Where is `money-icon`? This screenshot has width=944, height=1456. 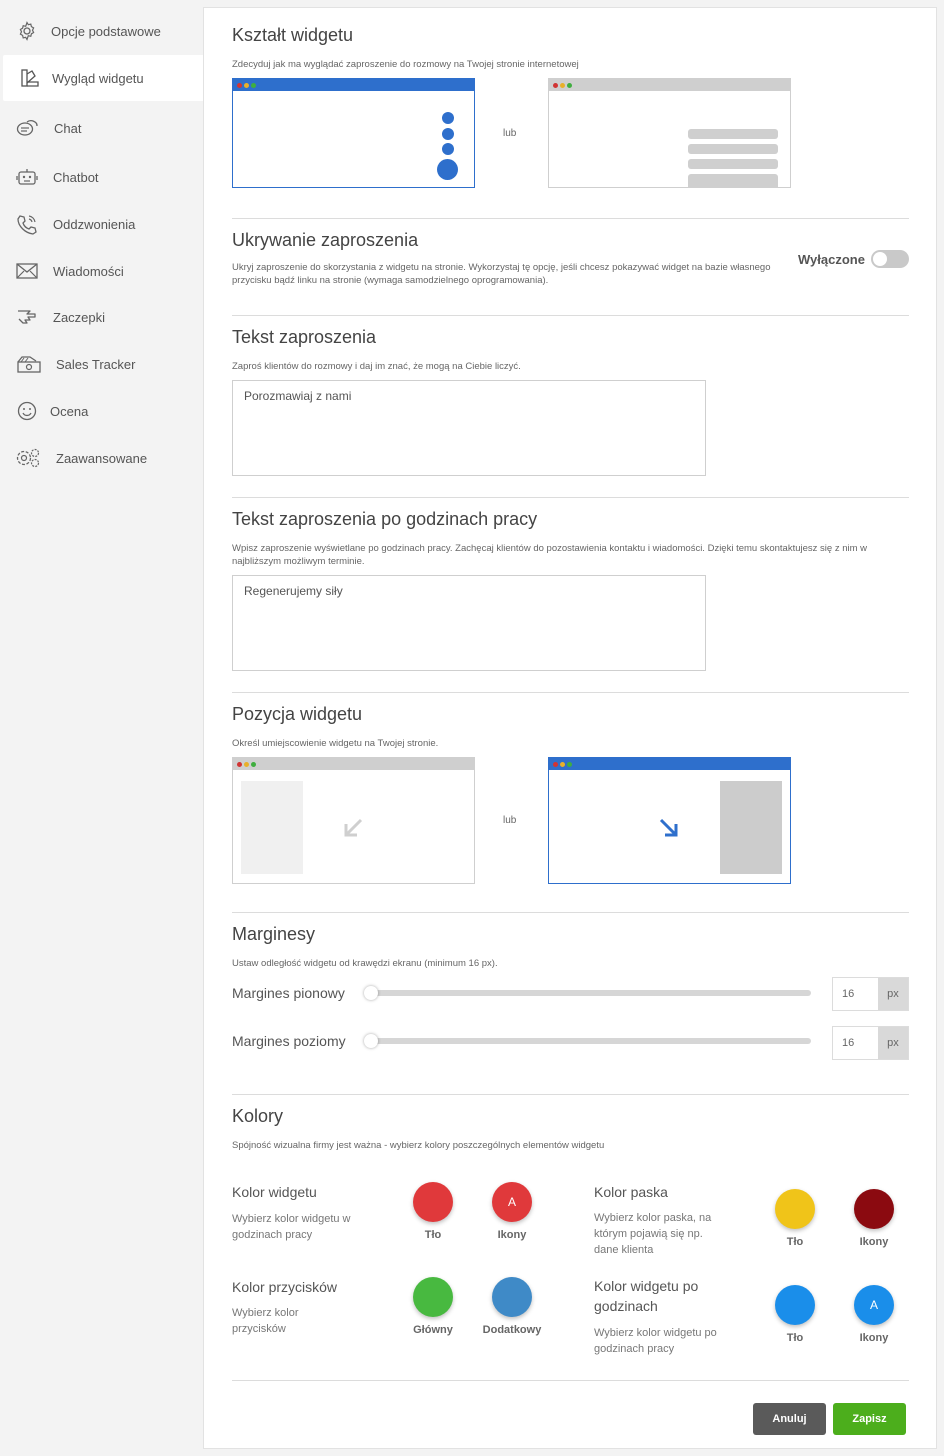 money-icon is located at coordinates (29, 364).